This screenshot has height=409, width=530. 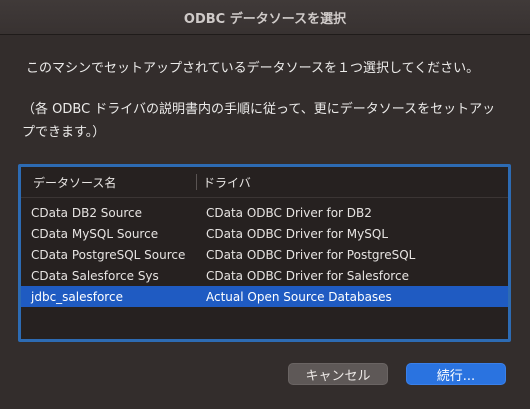 I want to click on row-driver: Actual Open Source Databases, so click(x=299, y=296).